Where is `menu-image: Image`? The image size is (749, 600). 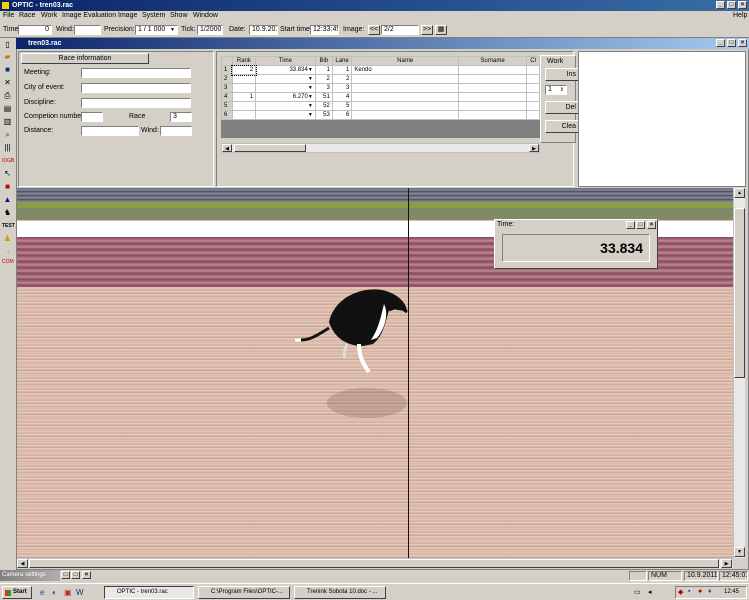
menu-image: Image is located at coordinates (127, 15).